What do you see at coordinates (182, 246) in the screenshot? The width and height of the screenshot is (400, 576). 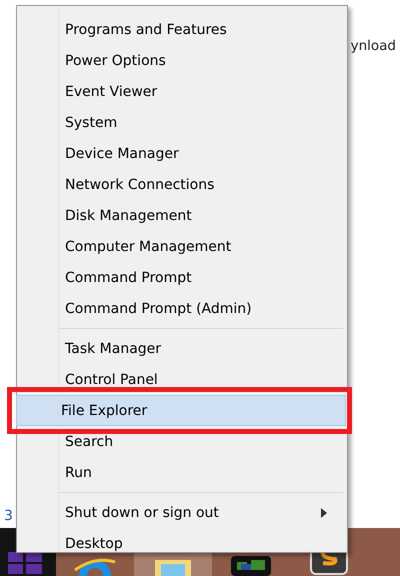 I see `menu-item: Computer Management` at bounding box center [182, 246].